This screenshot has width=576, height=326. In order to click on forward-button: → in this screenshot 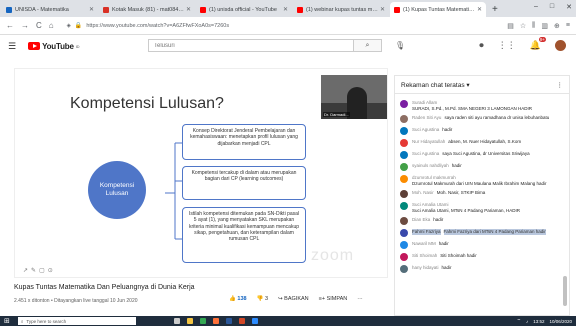, I will do `click(25, 25)`.